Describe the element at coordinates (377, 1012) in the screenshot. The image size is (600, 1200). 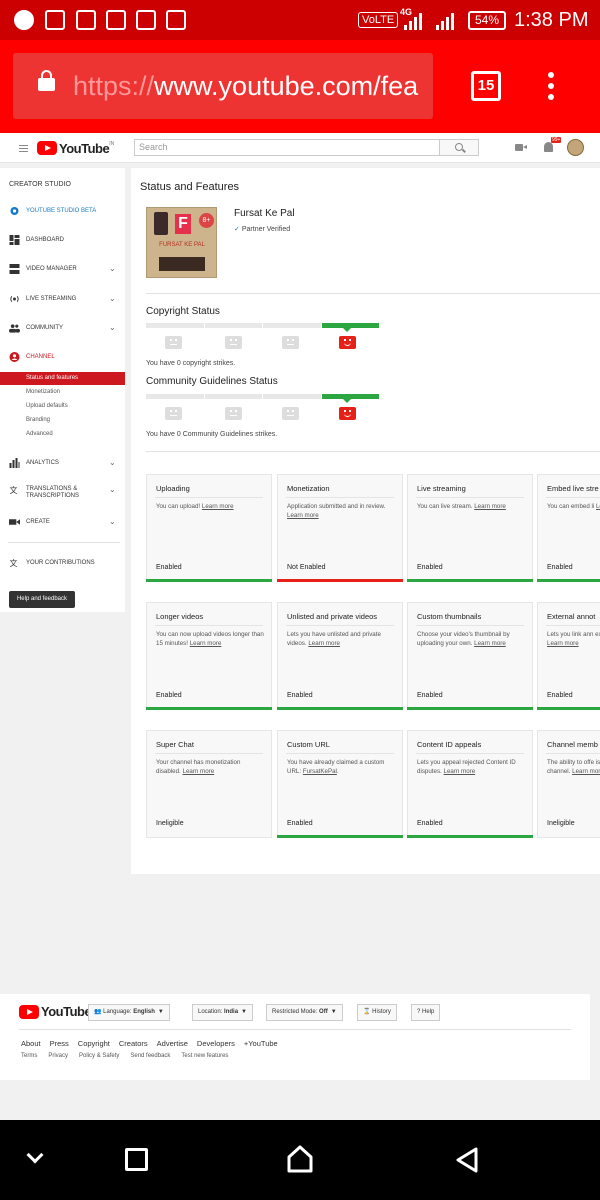
I see `history-button: ⌛ History` at that location.